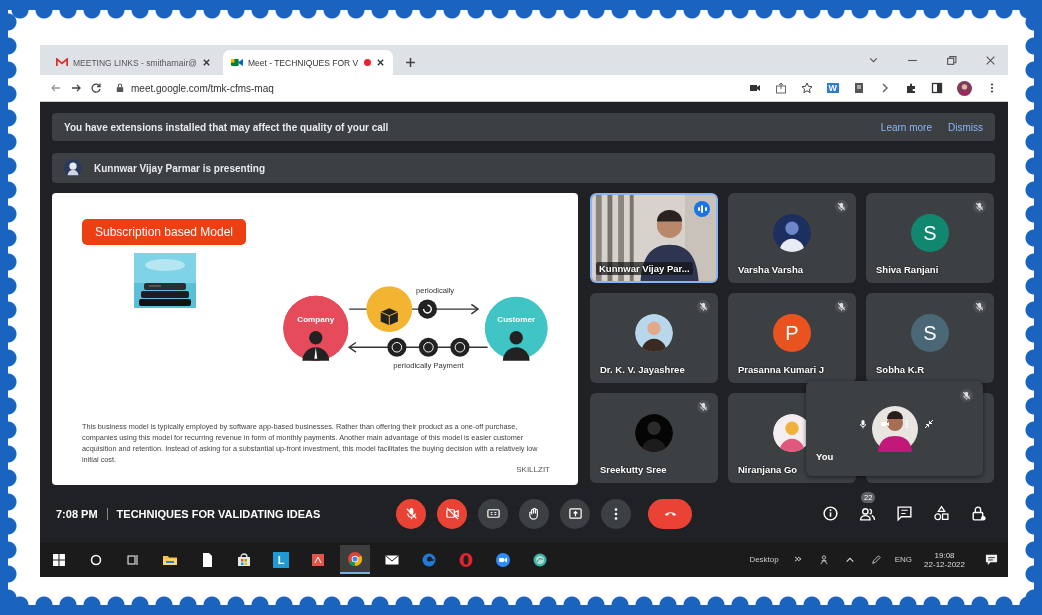 This screenshot has height=615, width=1042. I want to click on chat-icon, so click(904, 513).